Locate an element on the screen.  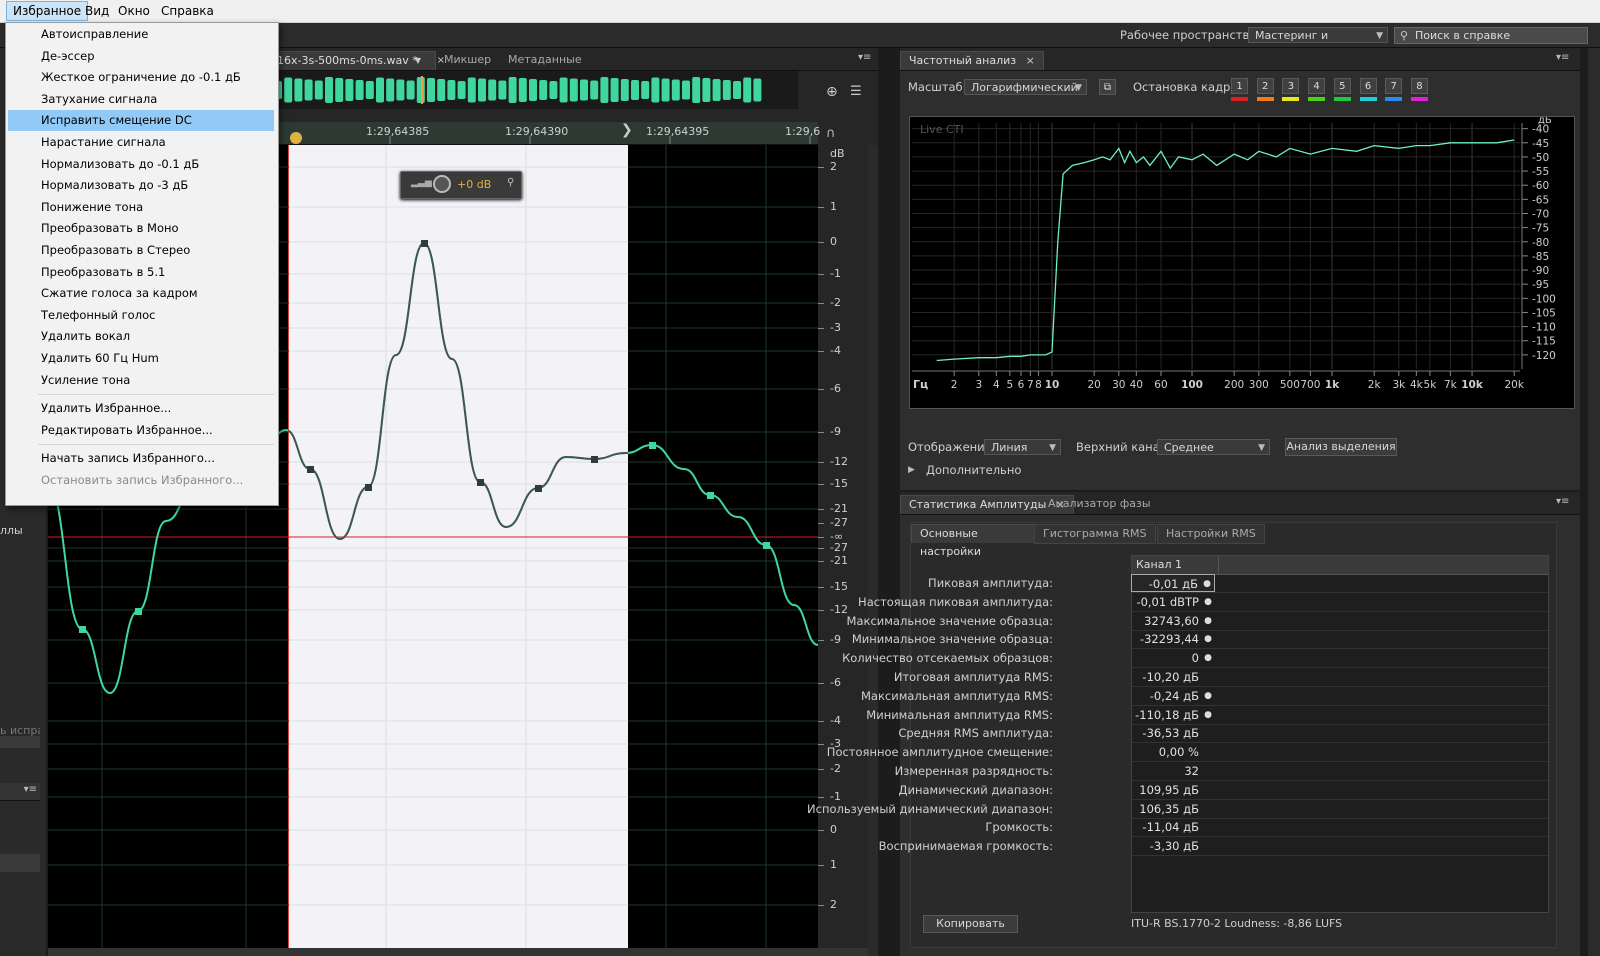
help-search-input: ⚲ Поиск в справке is located at coordinates (1491, 35).